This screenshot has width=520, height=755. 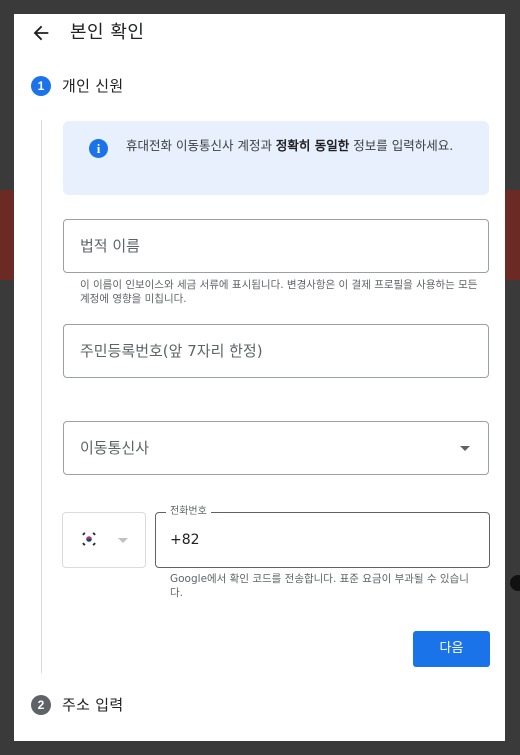 What do you see at coordinates (515, 583) in the screenshot?
I see `background-dot` at bounding box center [515, 583].